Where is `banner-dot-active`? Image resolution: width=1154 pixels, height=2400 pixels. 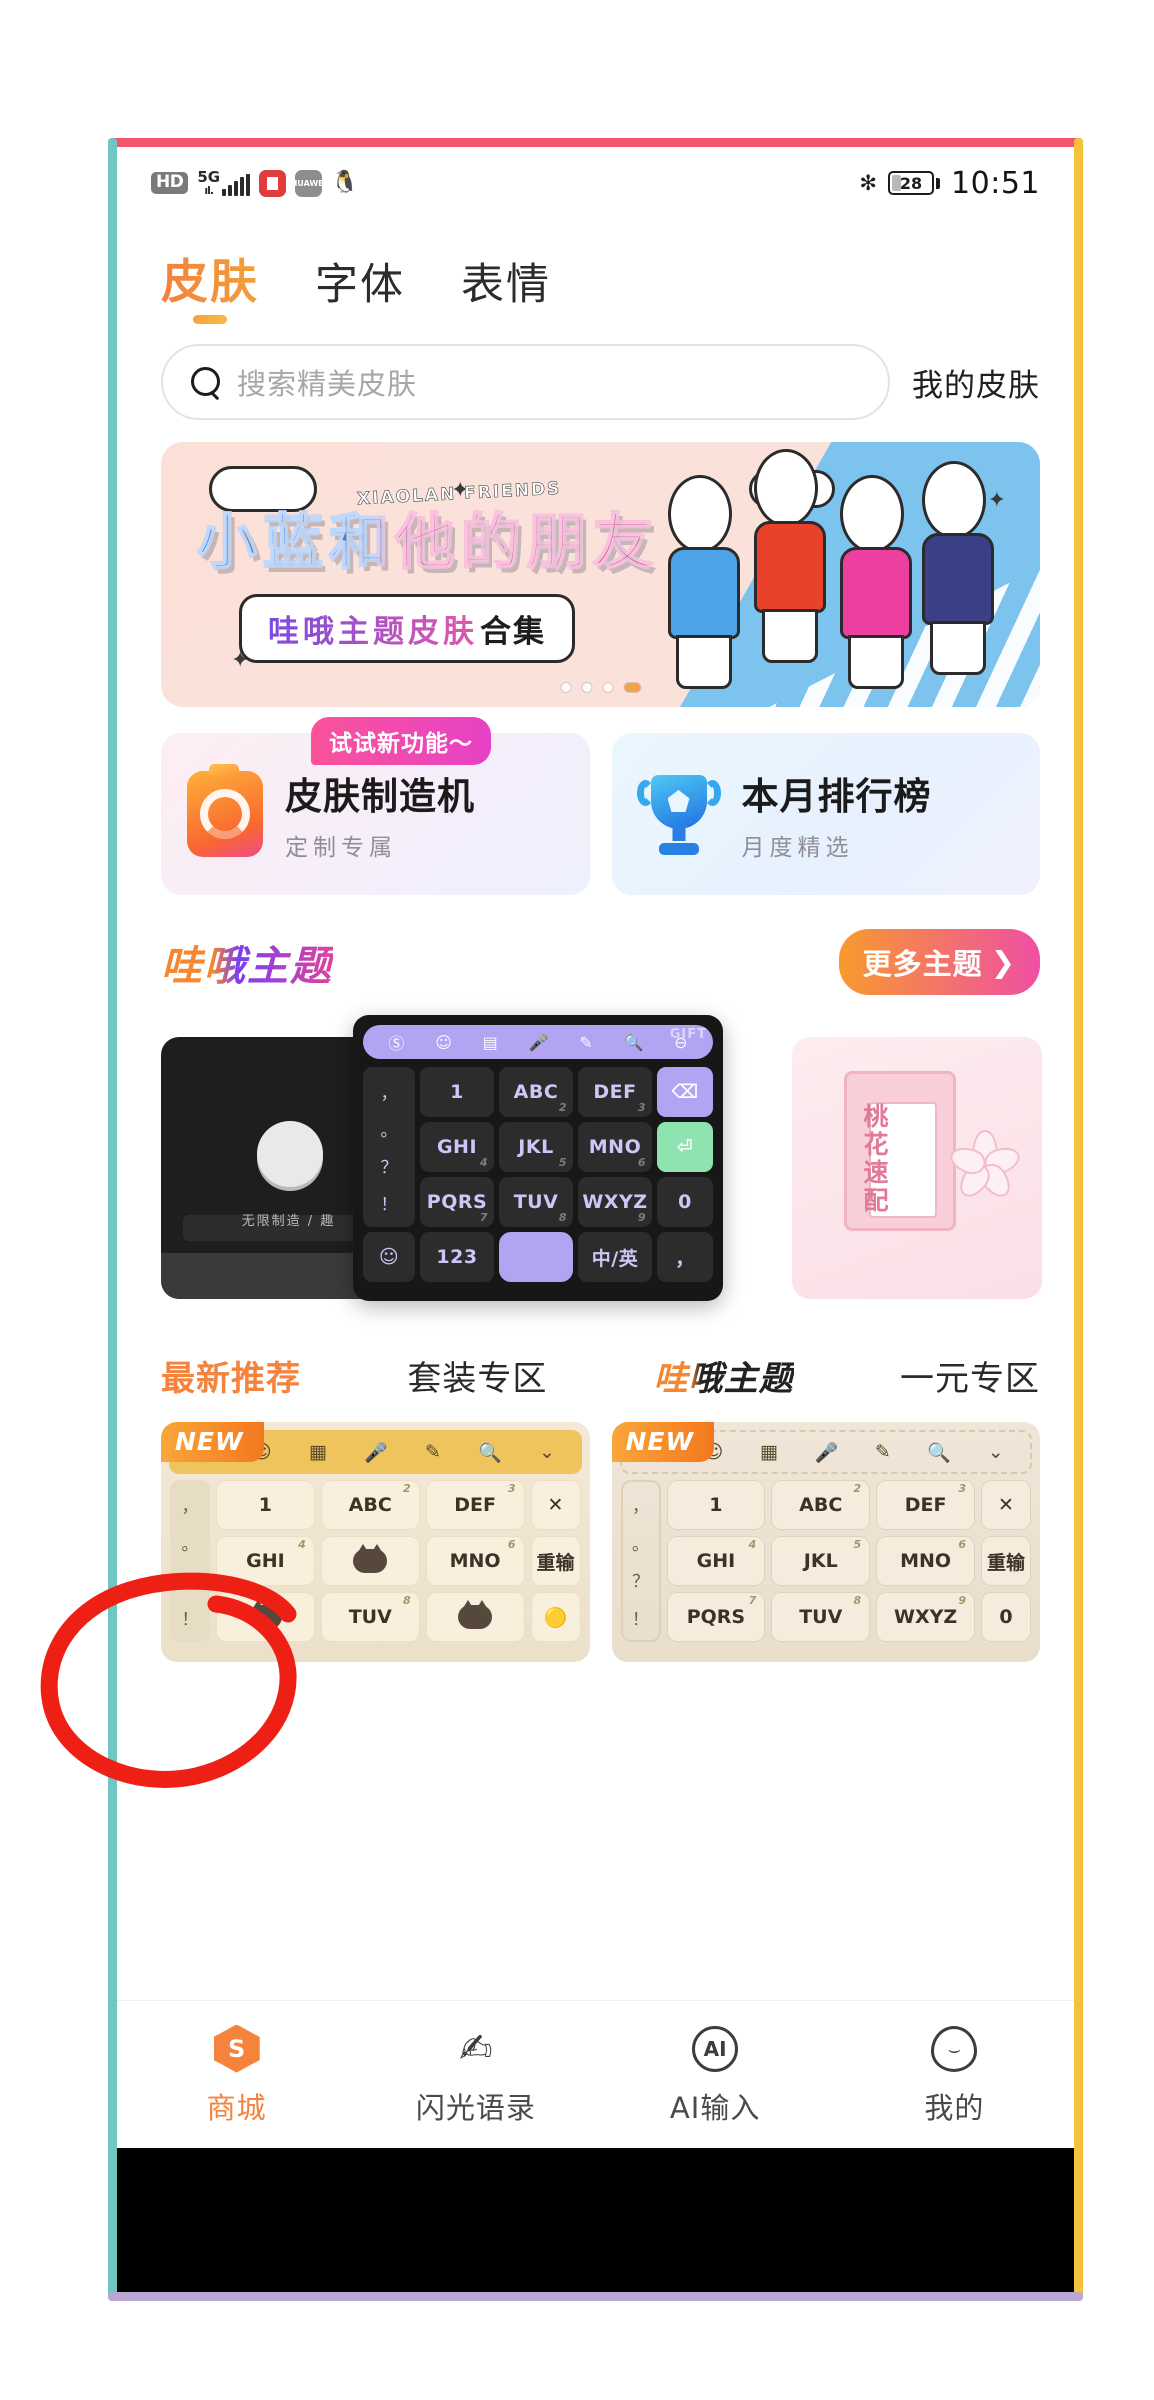
banner-dot-active is located at coordinates (632, 687).